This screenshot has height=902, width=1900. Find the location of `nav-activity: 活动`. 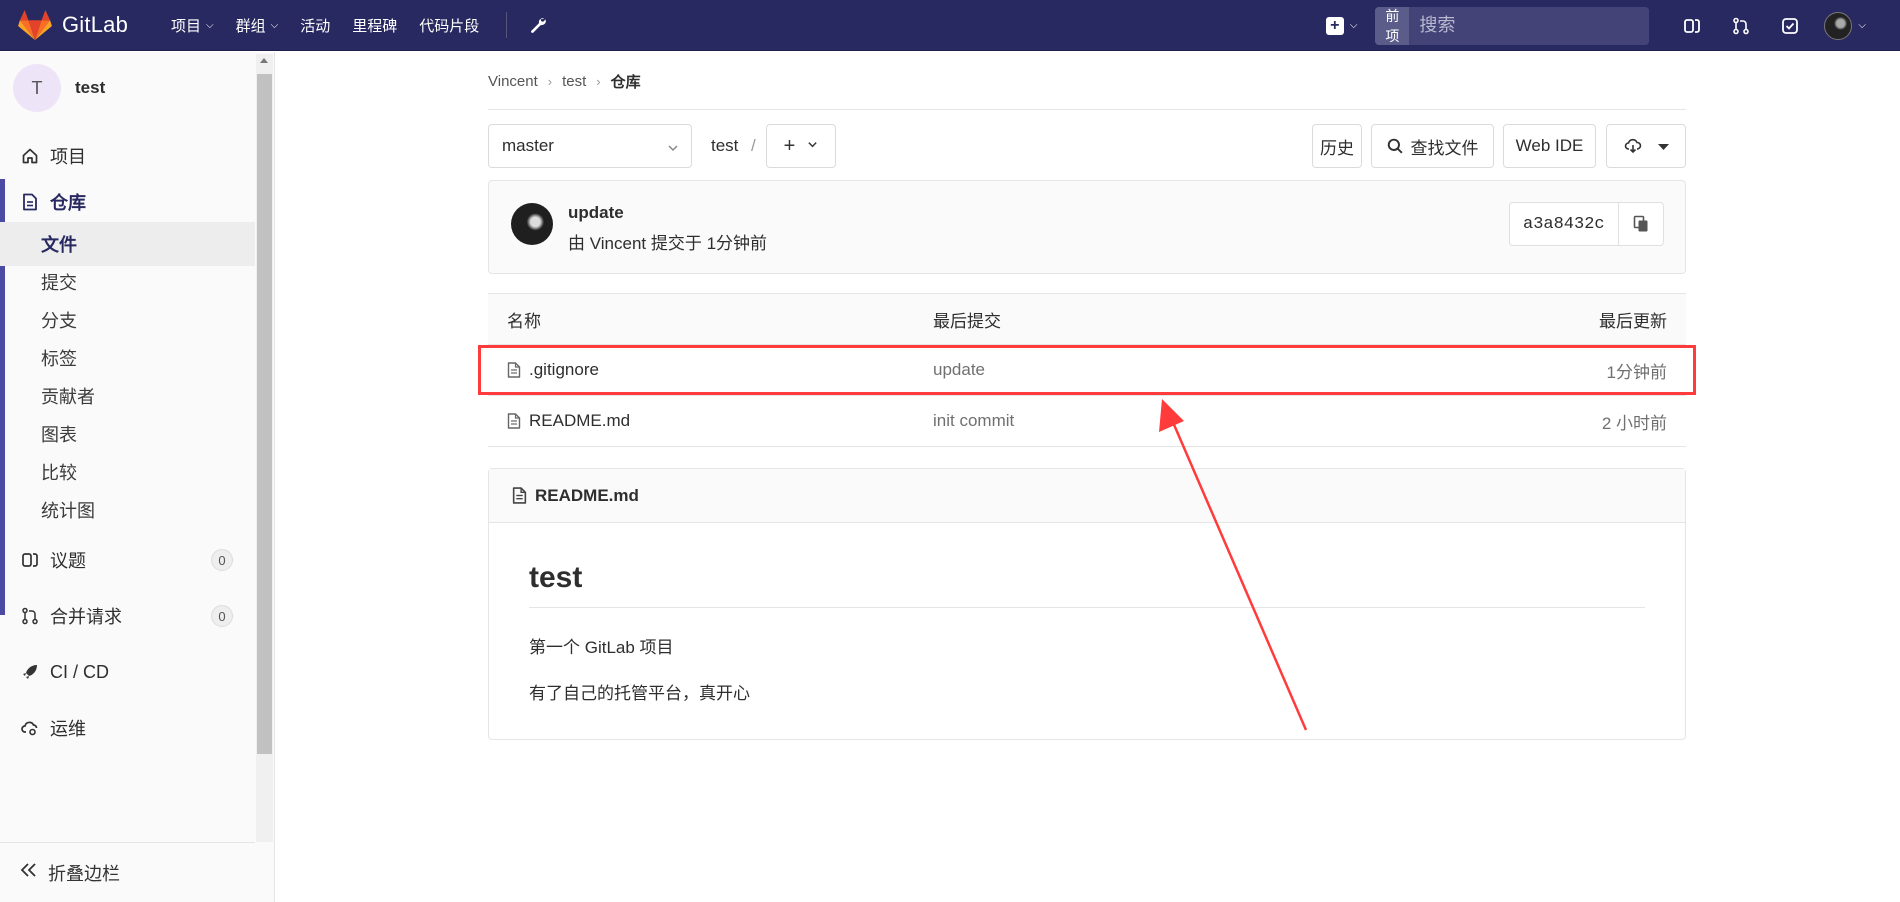

nav-activity: 活动 is located at coordinates (315, 25).